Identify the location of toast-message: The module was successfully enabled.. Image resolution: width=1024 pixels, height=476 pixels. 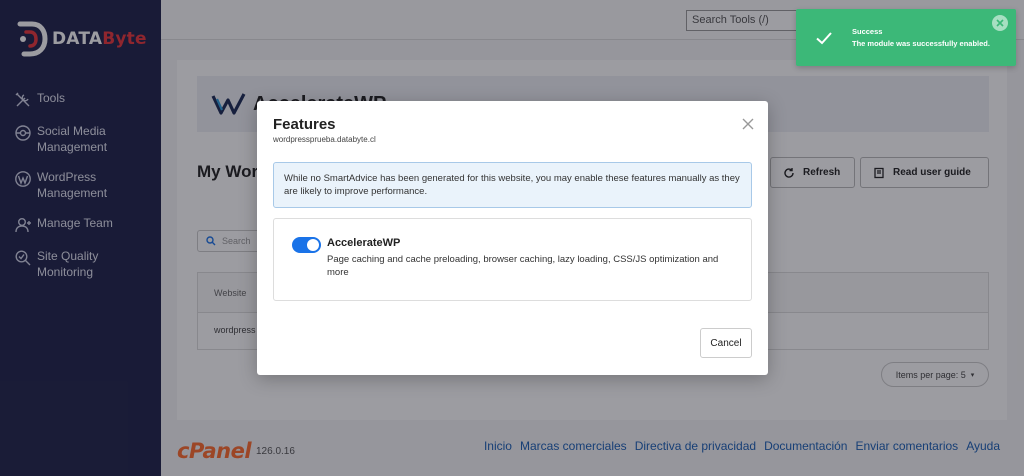
(921, 43).